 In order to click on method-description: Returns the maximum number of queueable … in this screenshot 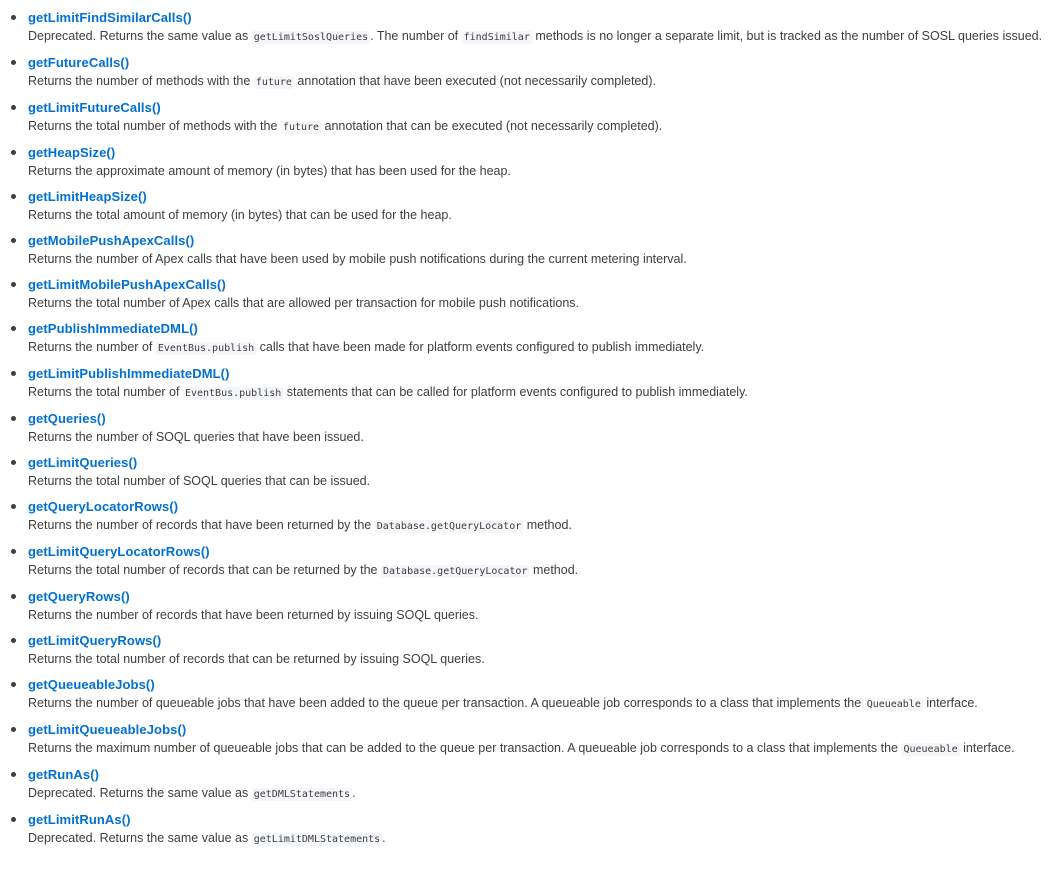, I will do `click(540, 749)`.